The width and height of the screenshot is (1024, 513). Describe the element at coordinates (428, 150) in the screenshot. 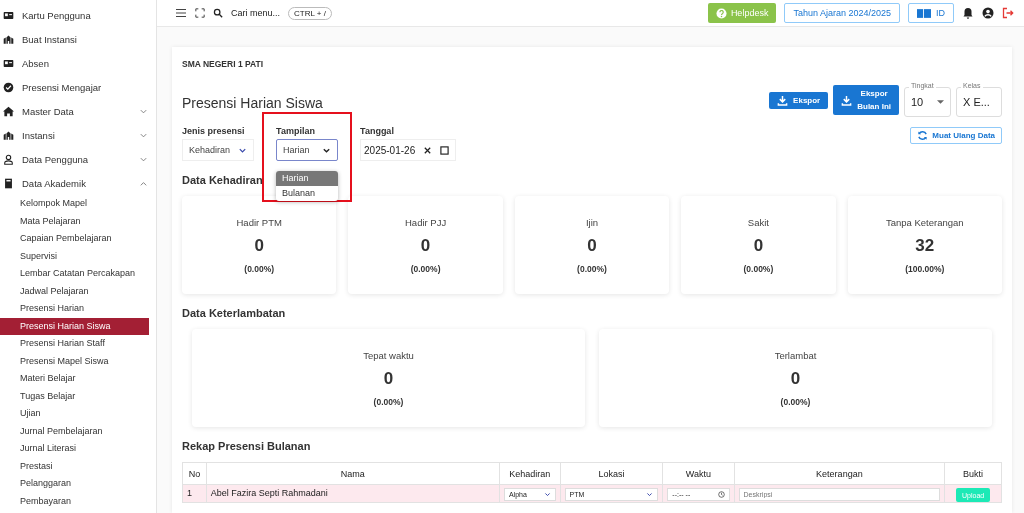

I see `clear-icon` at that location.